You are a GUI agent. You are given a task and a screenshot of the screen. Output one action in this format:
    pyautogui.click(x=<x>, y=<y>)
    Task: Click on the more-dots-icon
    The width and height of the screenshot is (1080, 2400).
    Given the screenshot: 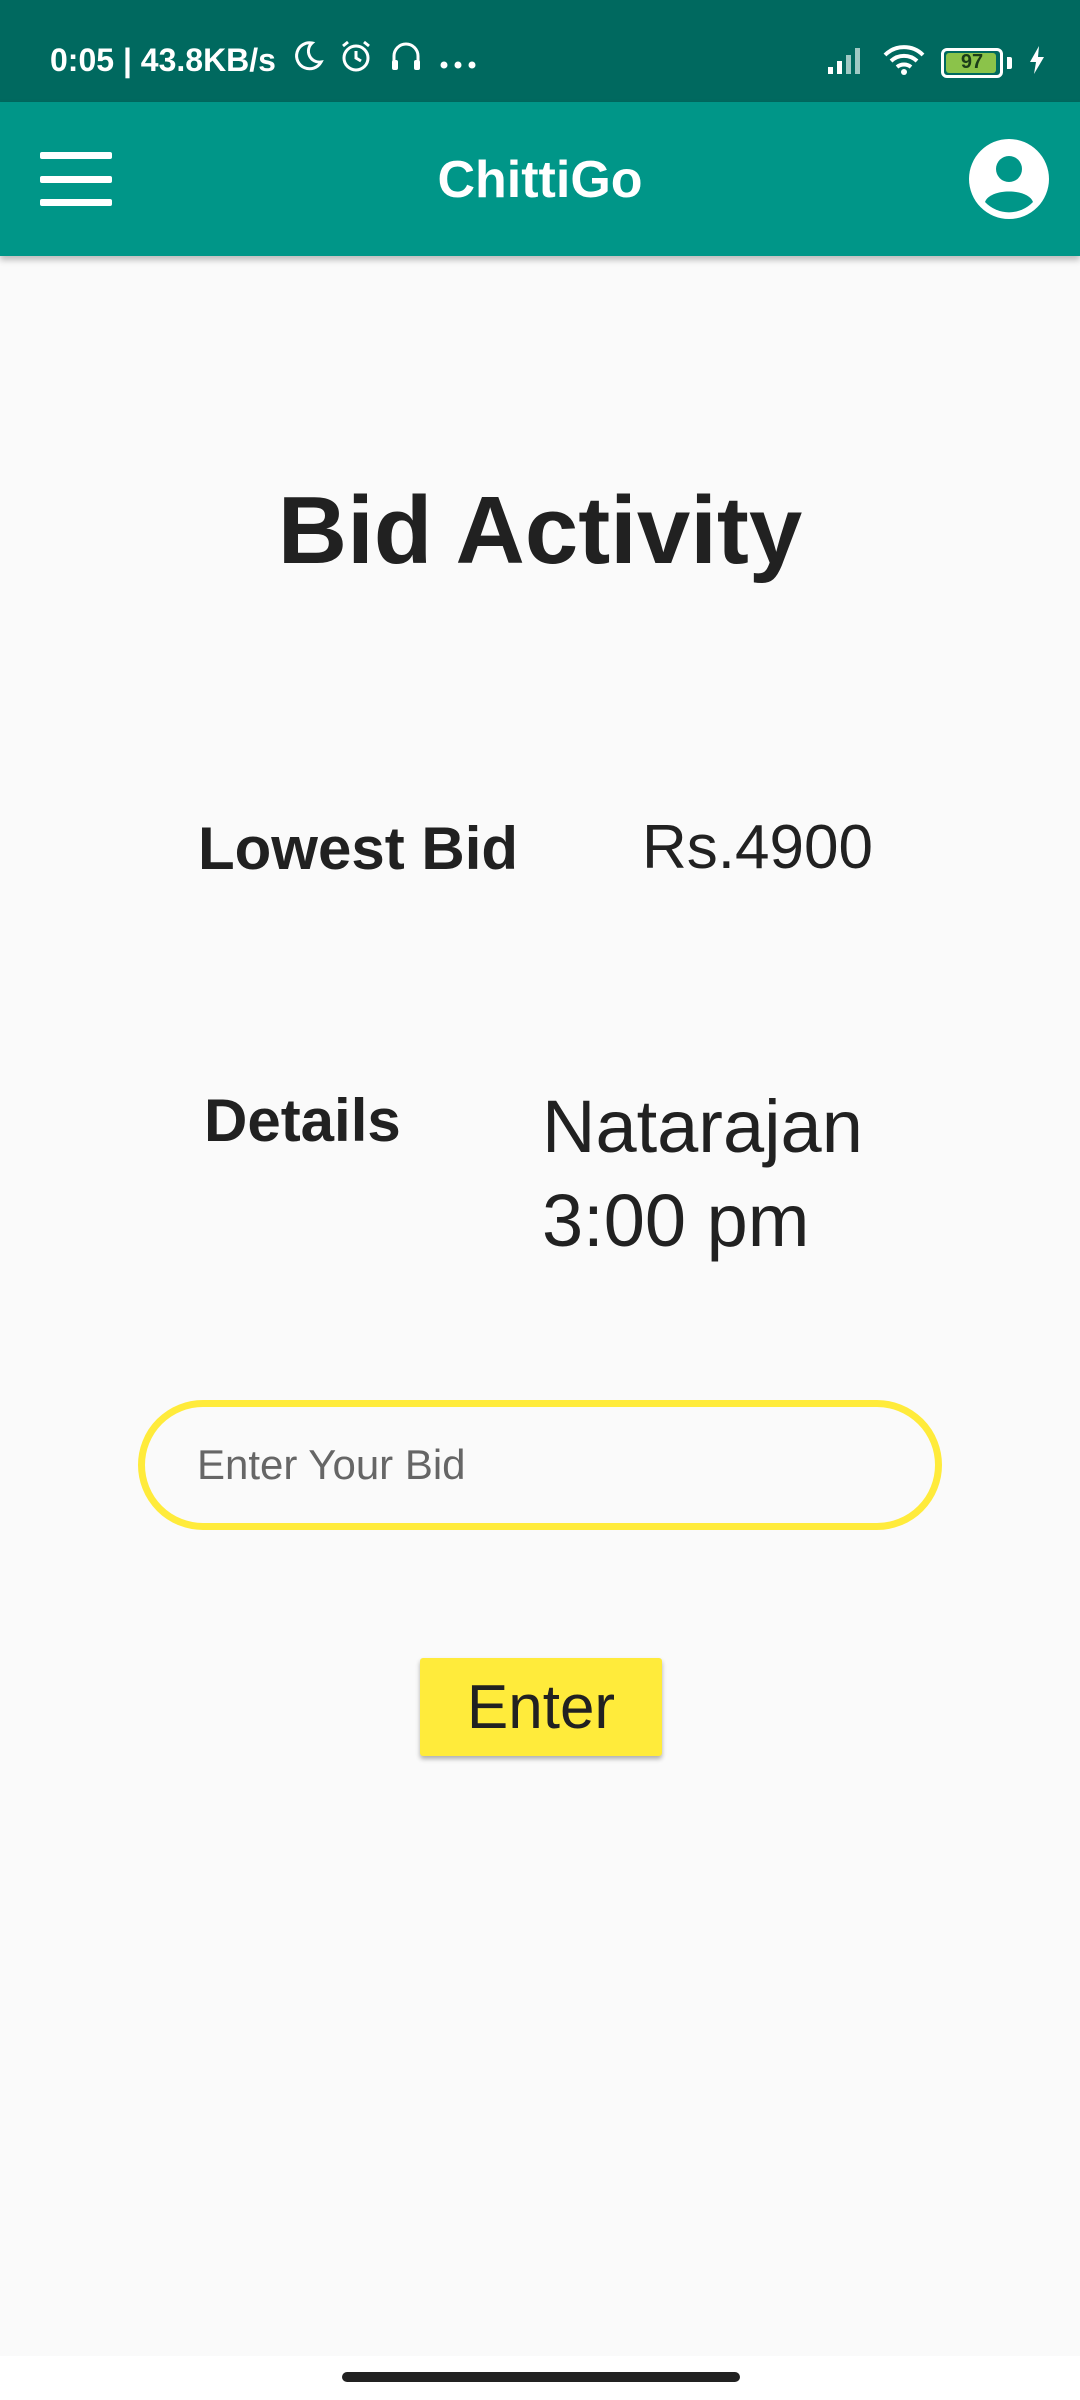 What is the action you would take?
    pyautogui.click(x=458, y=60)
    